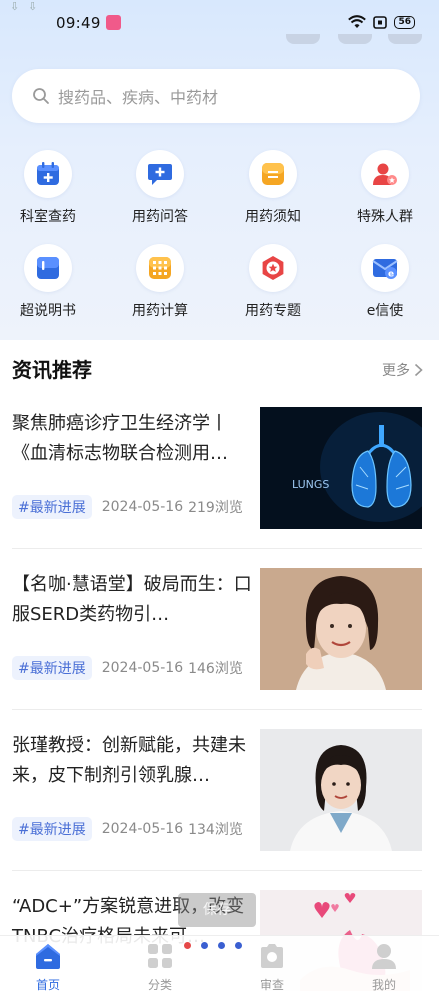 This screenshot has height=991, width=439. I want to click on more-label: 更多, so click(396, 371).